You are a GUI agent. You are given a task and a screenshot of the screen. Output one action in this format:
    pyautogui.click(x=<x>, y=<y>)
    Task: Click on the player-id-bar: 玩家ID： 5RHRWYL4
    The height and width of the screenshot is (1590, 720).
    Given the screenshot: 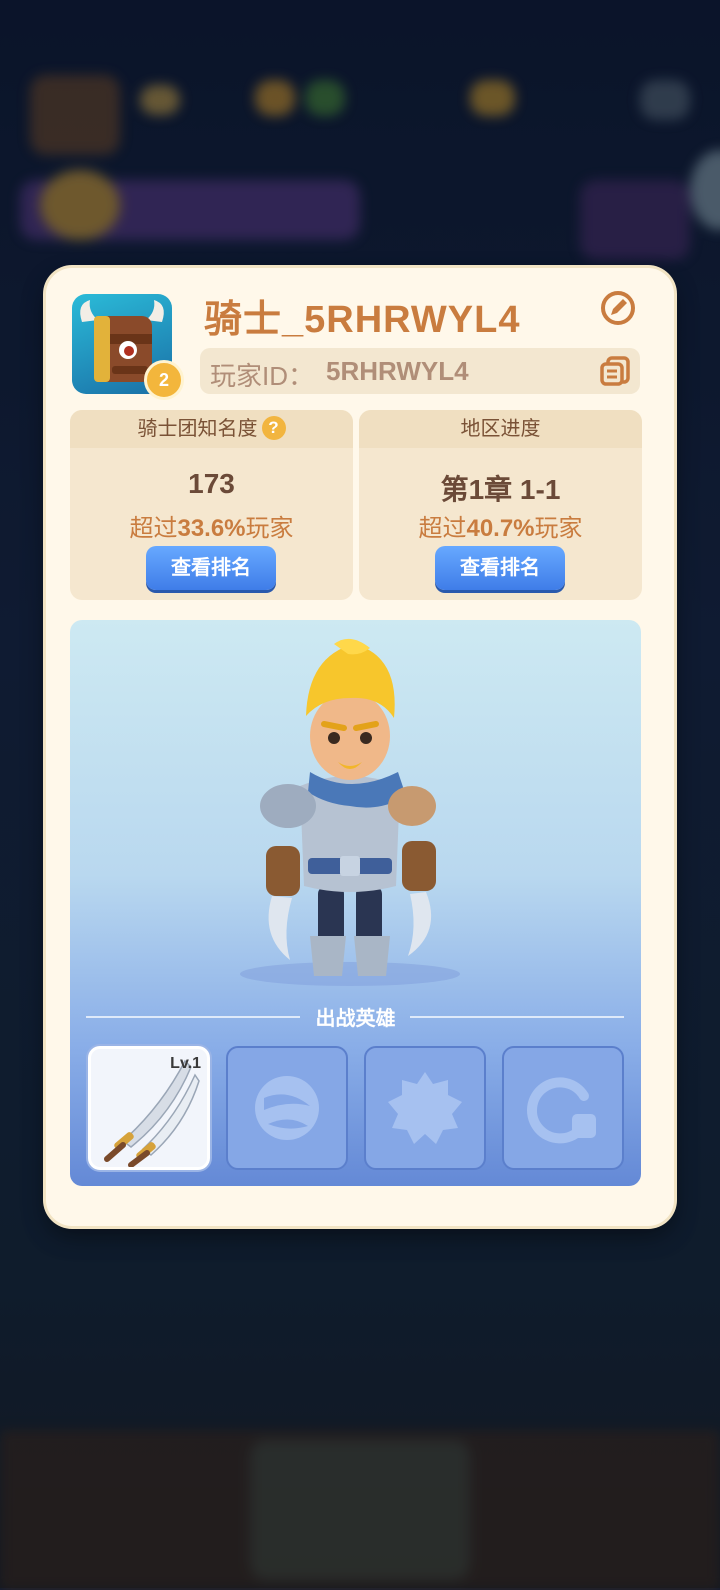 What is the action you would take?
    pyautogui.click(x=420, y=371)
    